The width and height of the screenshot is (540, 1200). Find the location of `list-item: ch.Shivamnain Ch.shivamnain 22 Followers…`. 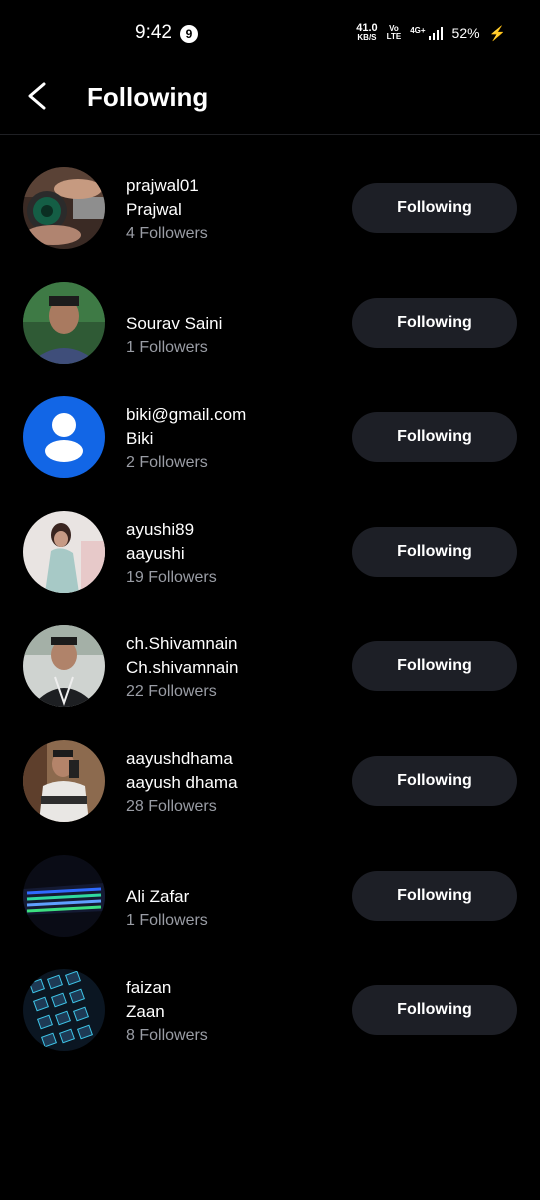

list-item: ch.Shivamnain Ch.shivamnain 22 Followers… is located at coordinates (270, 665).